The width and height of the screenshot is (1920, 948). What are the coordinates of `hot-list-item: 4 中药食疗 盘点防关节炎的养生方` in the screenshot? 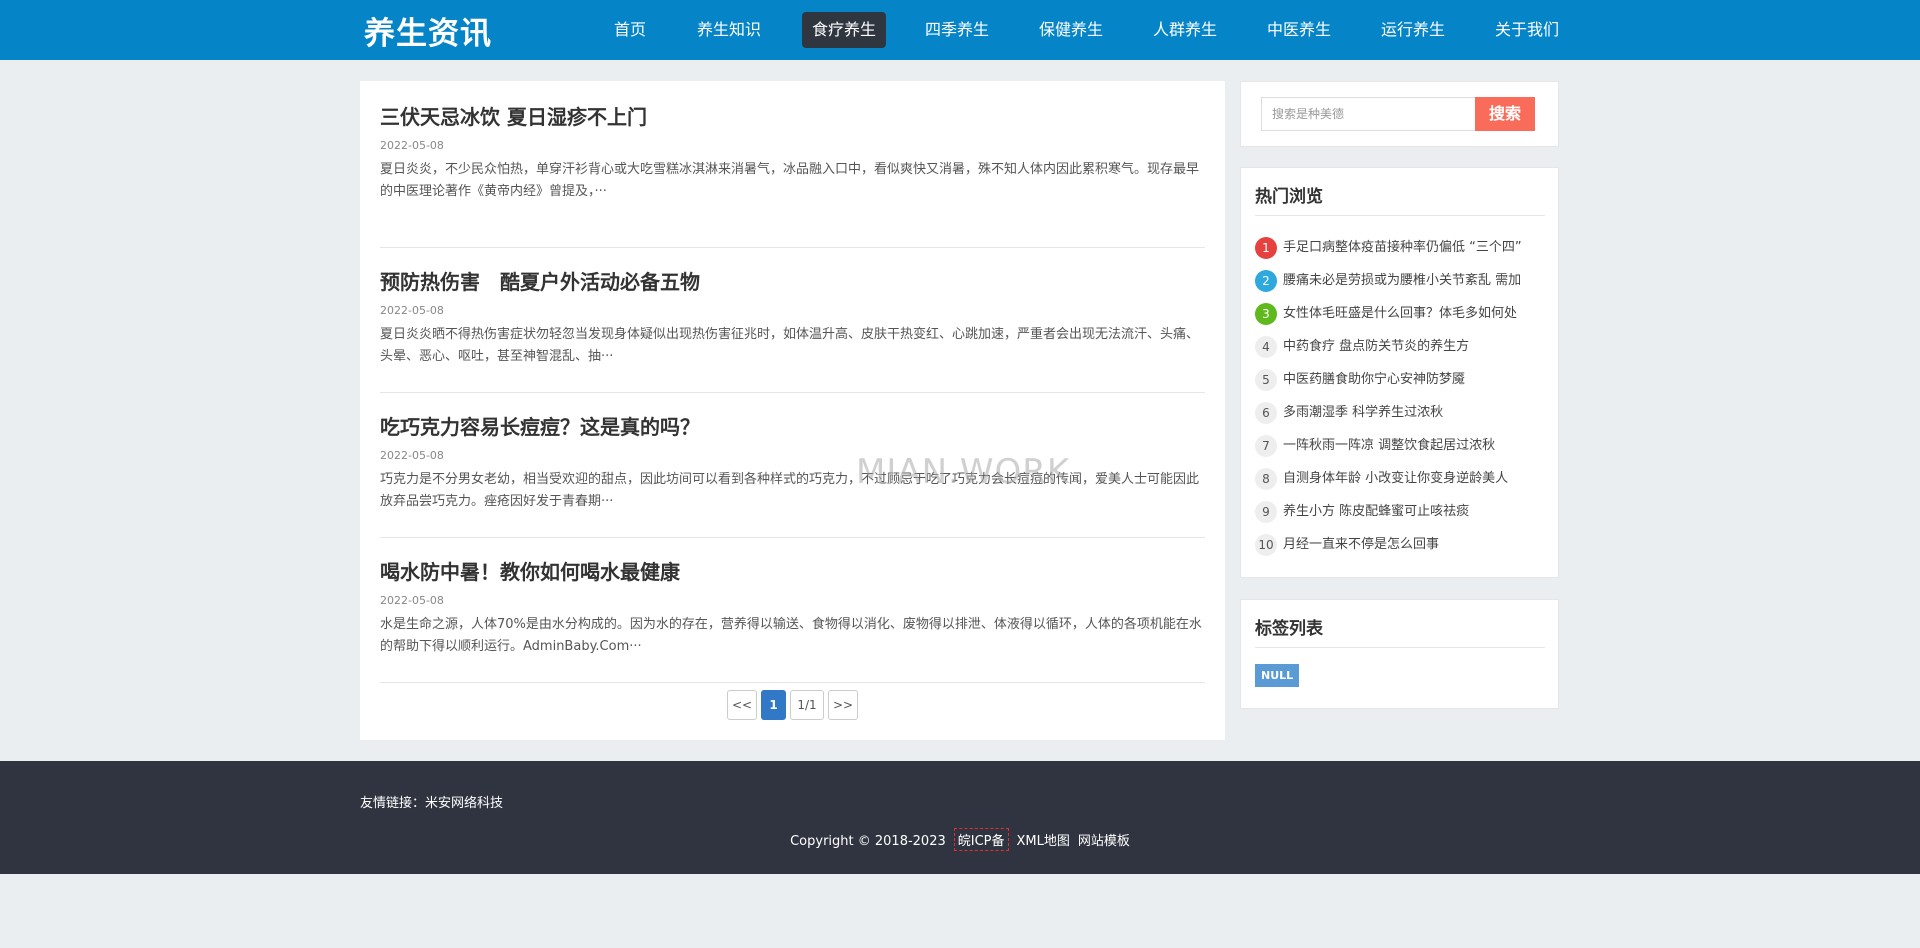 It's located at (1401, 347).